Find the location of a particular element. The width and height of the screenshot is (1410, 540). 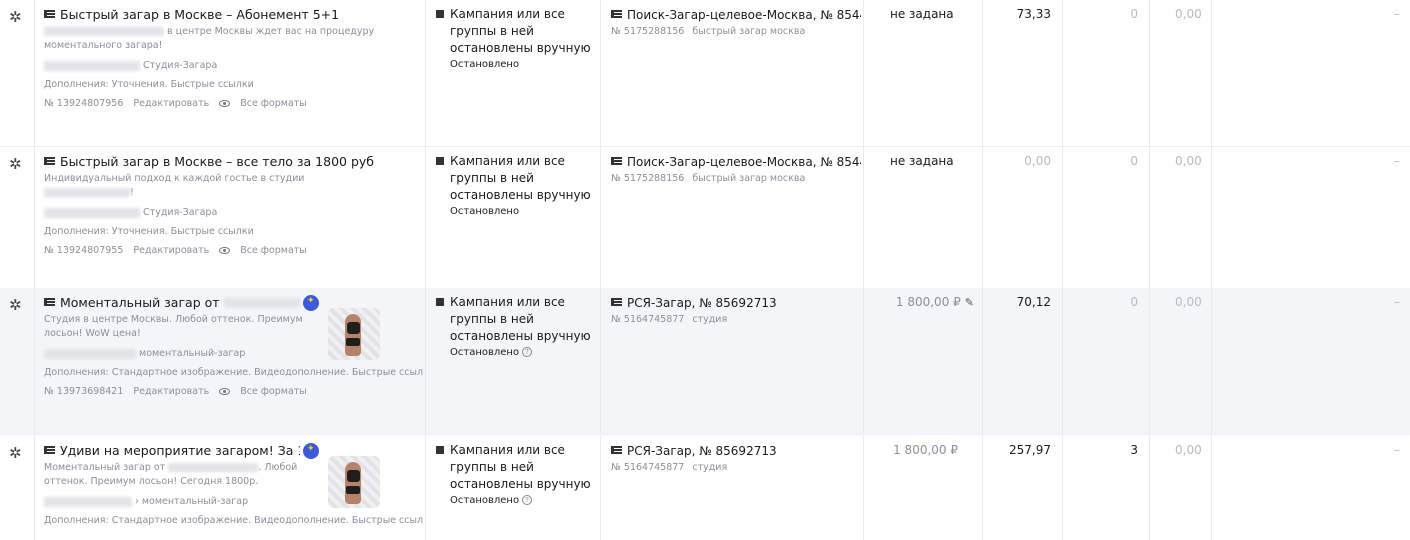

ad-title: Быстрый загар в Москве – Абонемент 5+1 is located at coordinates (234, 14).